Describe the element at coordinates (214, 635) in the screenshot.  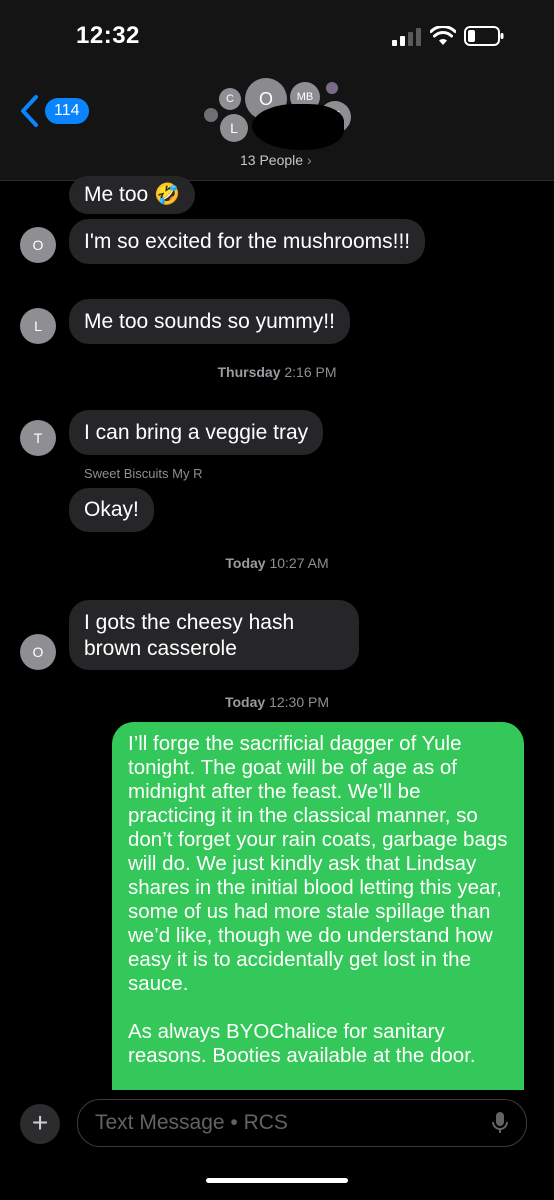
I see `message-bubble: I gots the cheesy hash brown casserole` at that location.